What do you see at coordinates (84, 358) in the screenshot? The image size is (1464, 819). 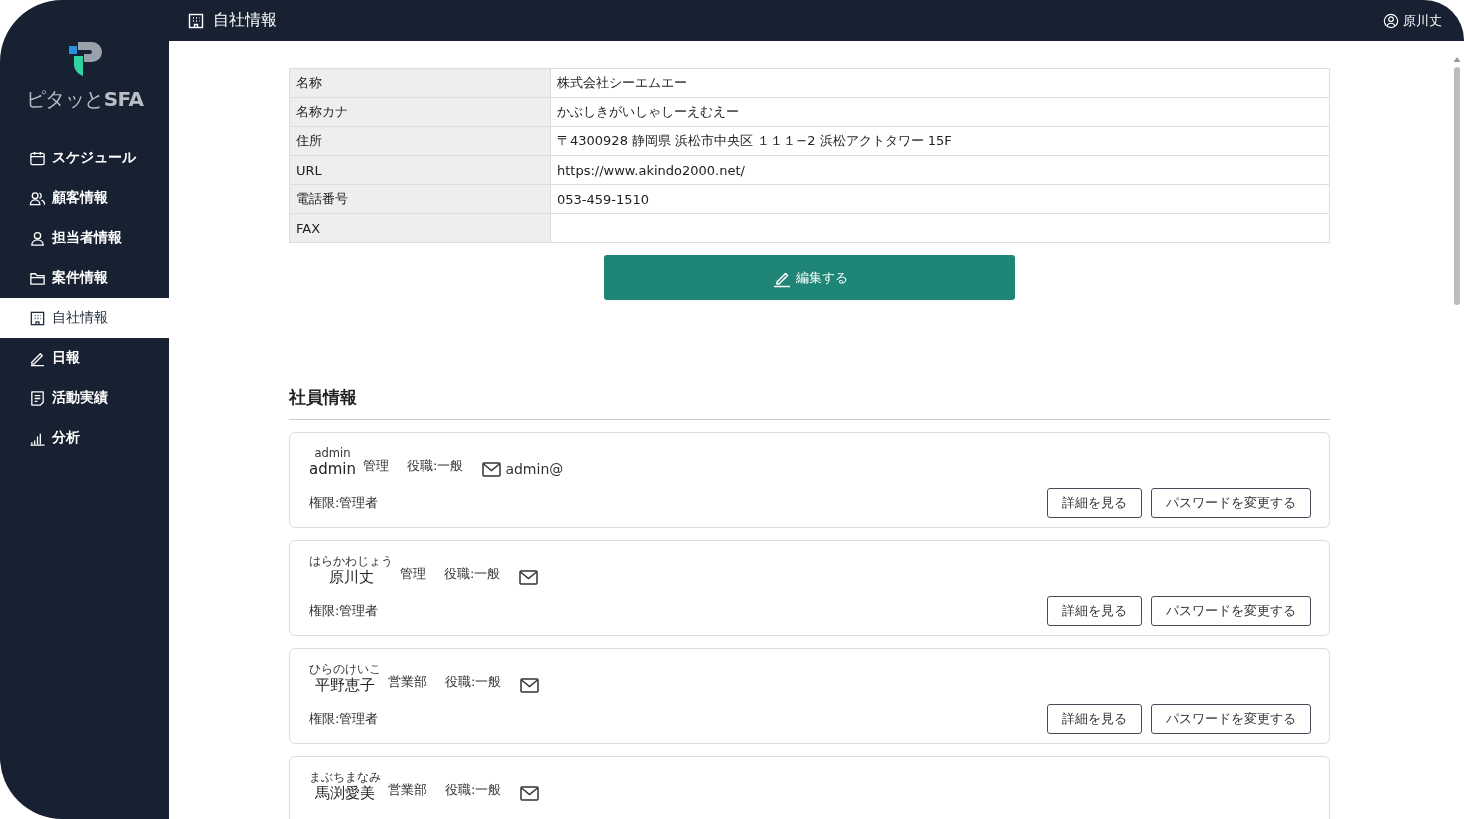 I see `sidebar-item: 日報` at bounding box center [84, 358].